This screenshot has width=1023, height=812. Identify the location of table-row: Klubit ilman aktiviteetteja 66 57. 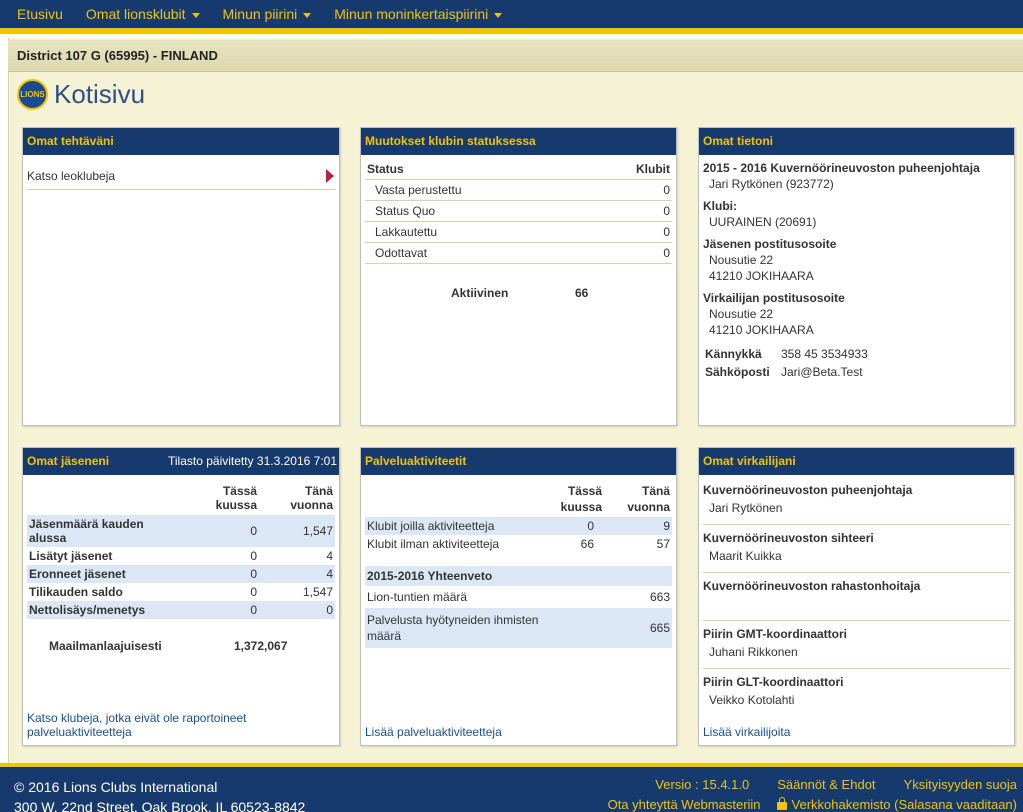
(518, 544).